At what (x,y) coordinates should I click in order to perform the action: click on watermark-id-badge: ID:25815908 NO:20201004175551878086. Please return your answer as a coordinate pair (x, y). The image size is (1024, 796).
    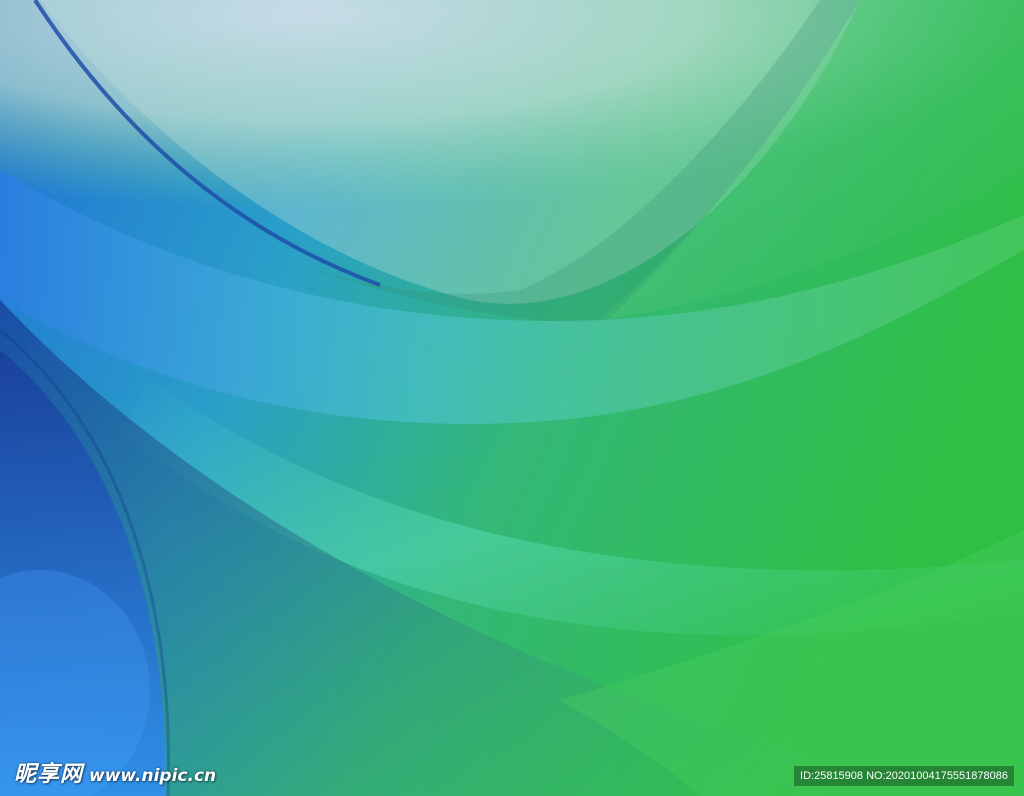
    Looking at the image, I should click on (904, 776).